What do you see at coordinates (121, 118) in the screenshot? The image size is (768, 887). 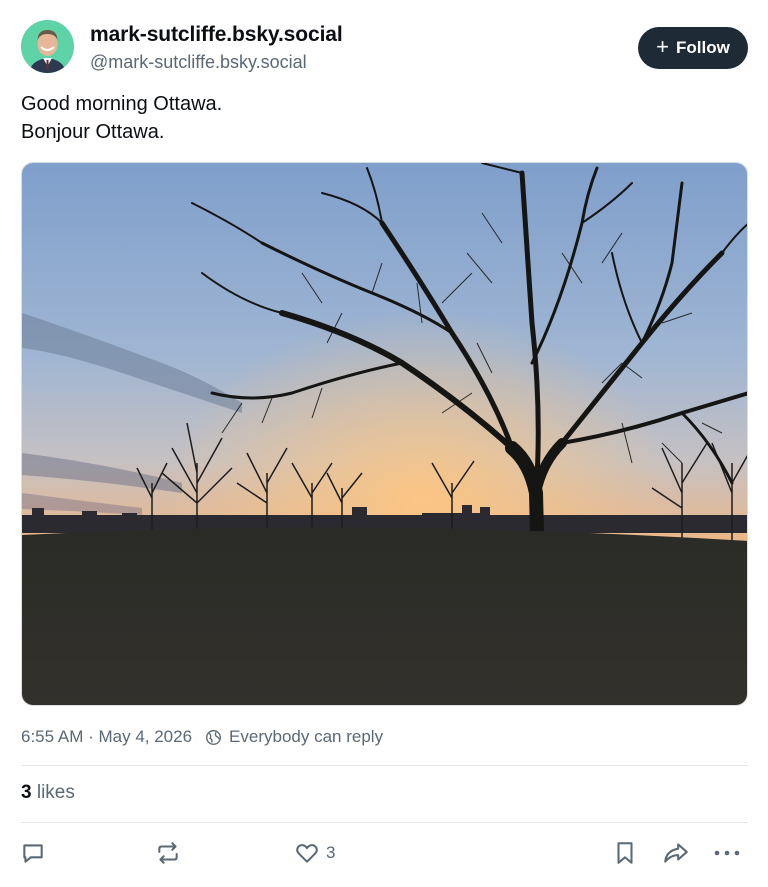 I see `post-text: Good morning Ottawa. Bonjour Ottawa.` at bounding box center [121, 118].